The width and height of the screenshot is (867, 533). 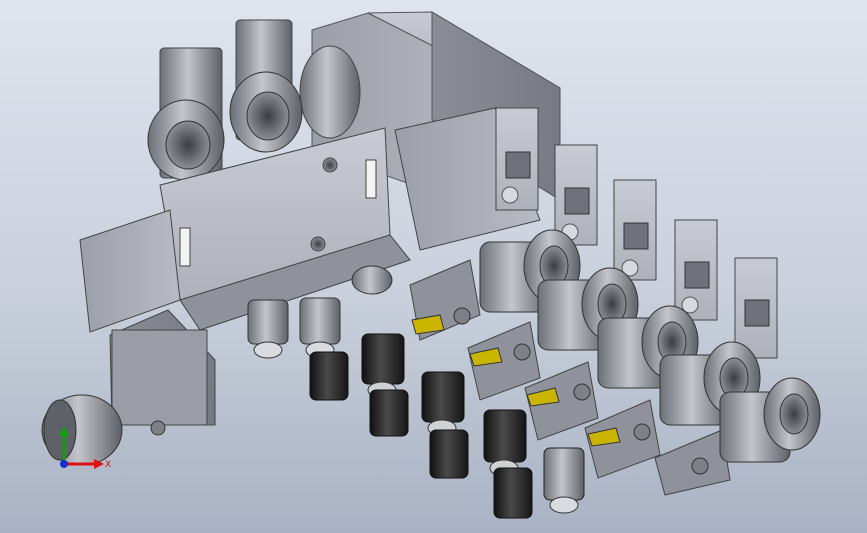 What do you see at coordinates (108, 465) in the screenshot?
I see `x-axis-label: X` at bounding box center [108, 465].